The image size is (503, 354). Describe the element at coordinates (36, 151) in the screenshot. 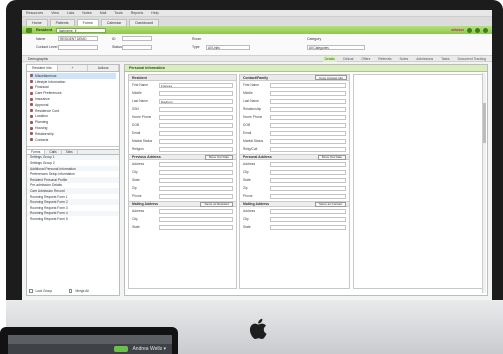

I see `sidebar-subtab: Forms` at that location.